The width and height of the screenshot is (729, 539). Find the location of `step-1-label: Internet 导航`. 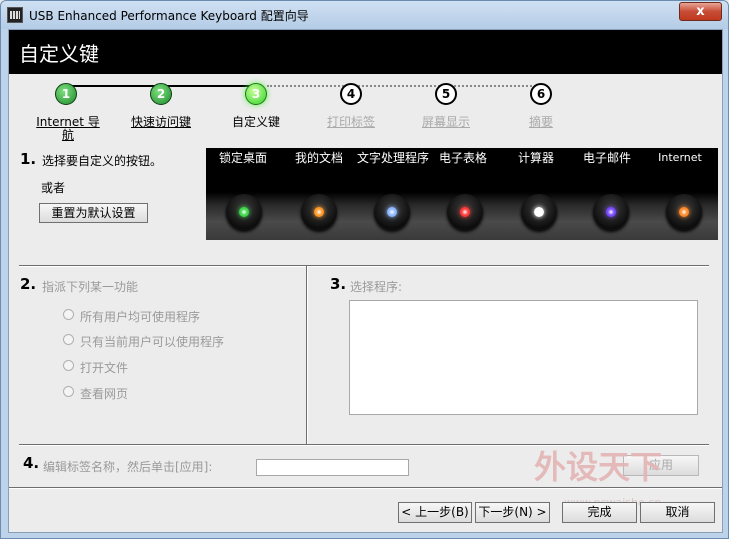

step-1-label: Internet 导航 is located at coordinates (68, 129).